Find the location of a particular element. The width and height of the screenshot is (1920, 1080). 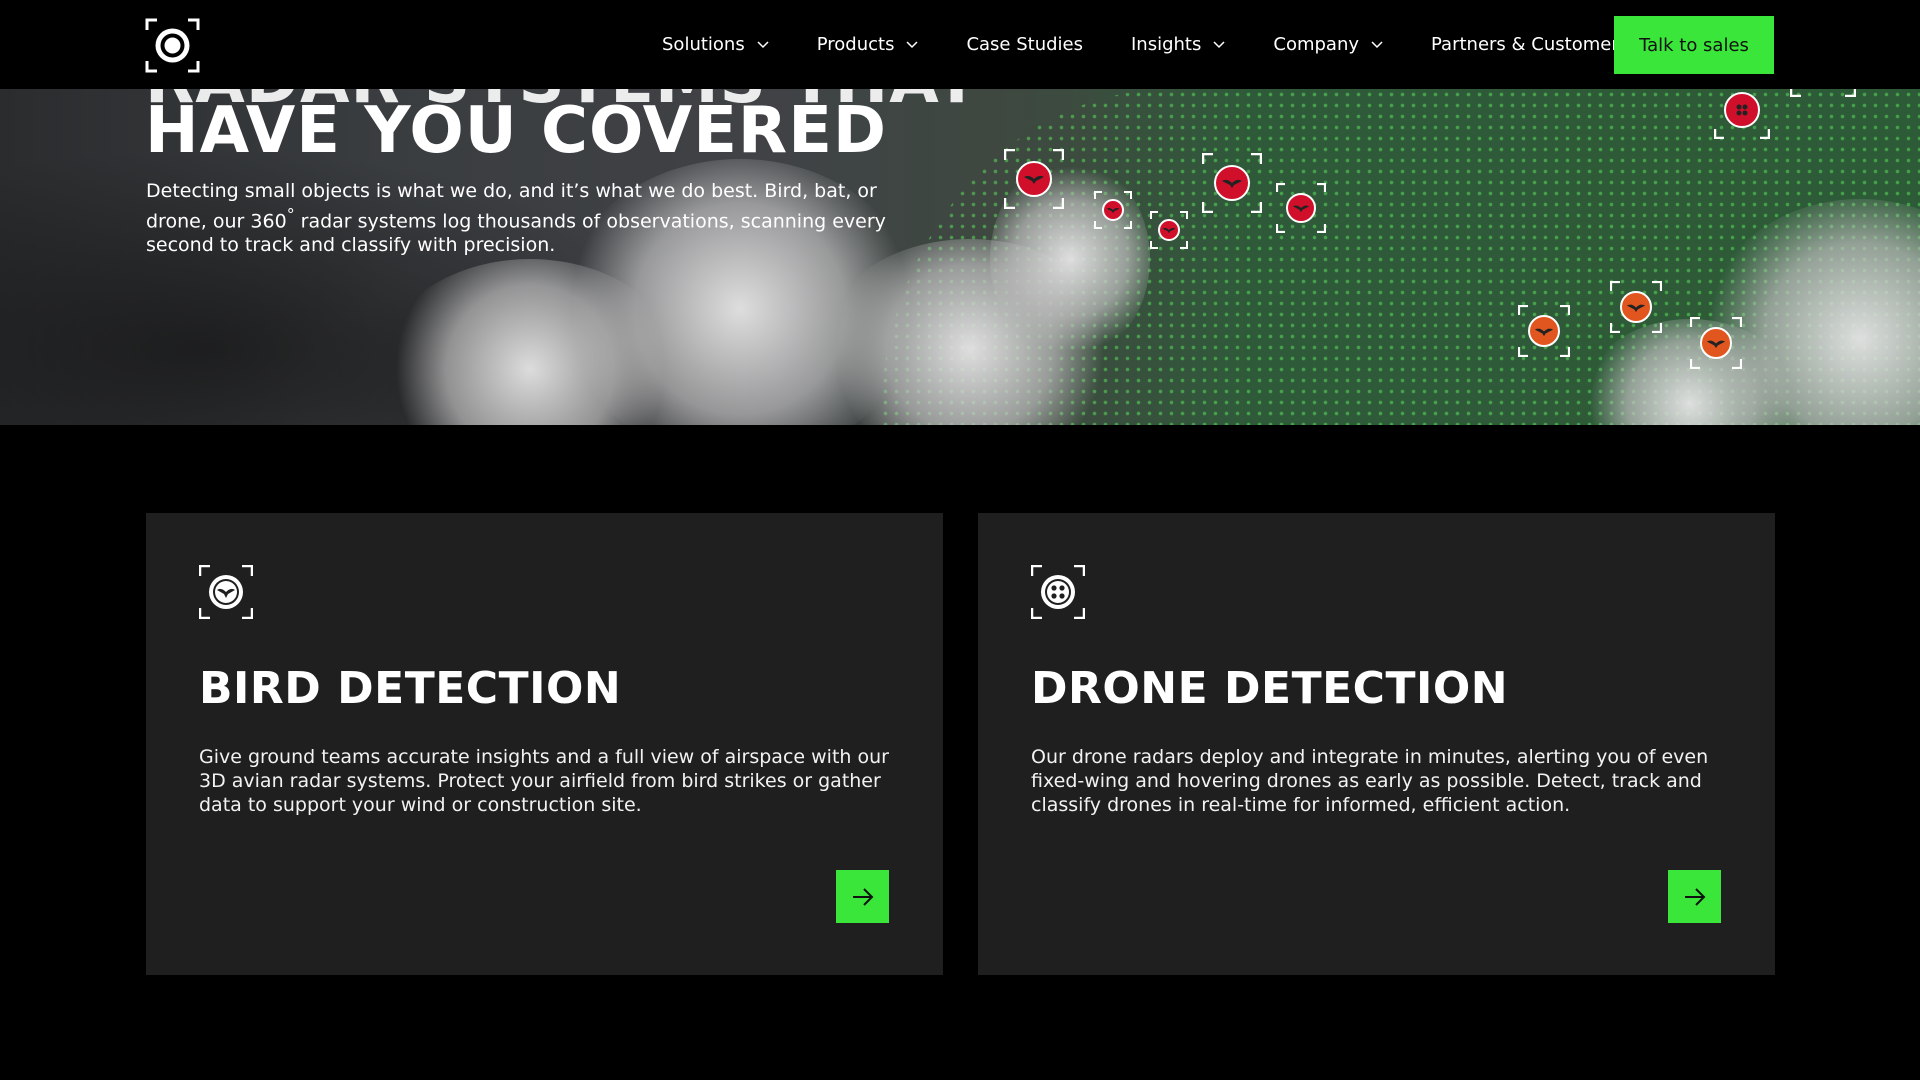

nav-item-partners-customers: Partners & Customers is located at coordinates (1529, 44).